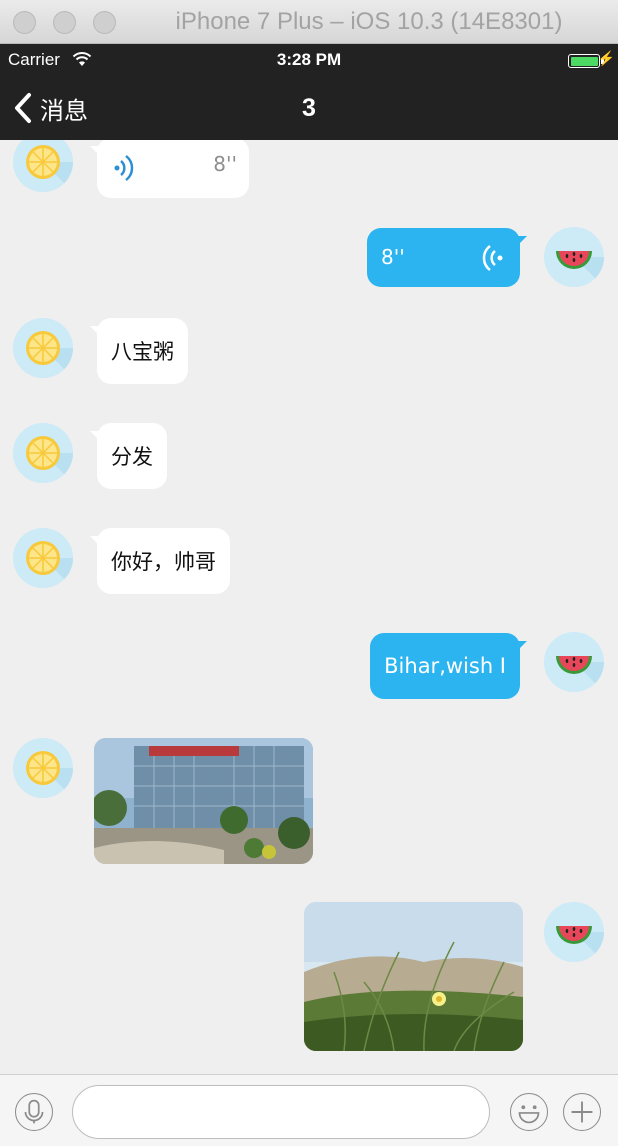  What do you see at coordinates (584, 61) in the screenshot?
I see `battery-icon` at bounding box center [584, 61].